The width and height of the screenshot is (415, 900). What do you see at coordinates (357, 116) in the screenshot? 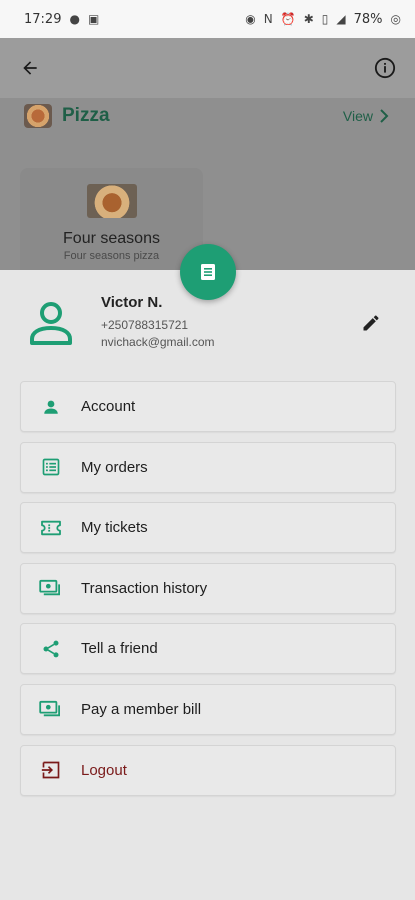
I see `view-link-label: View` at bounding box center [357, 116].